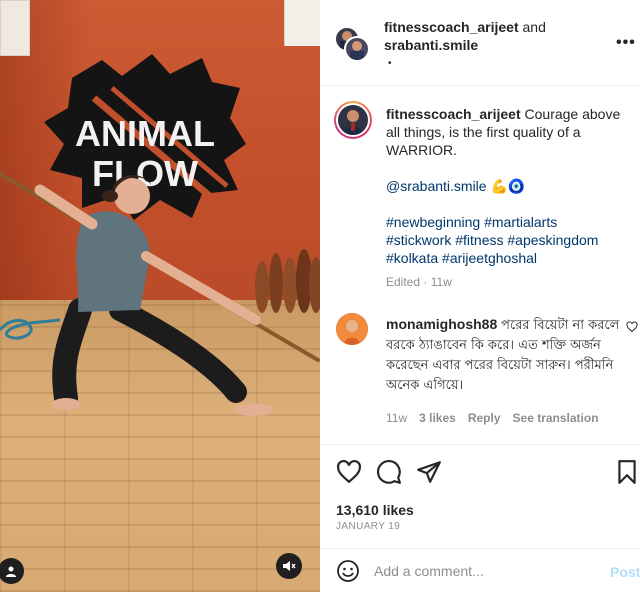 The height and width of the screenshot is (592, 640). Describe the element at coordinates (429, 472) in the screenshot. I see `share-paper-plane-icon` at that location.